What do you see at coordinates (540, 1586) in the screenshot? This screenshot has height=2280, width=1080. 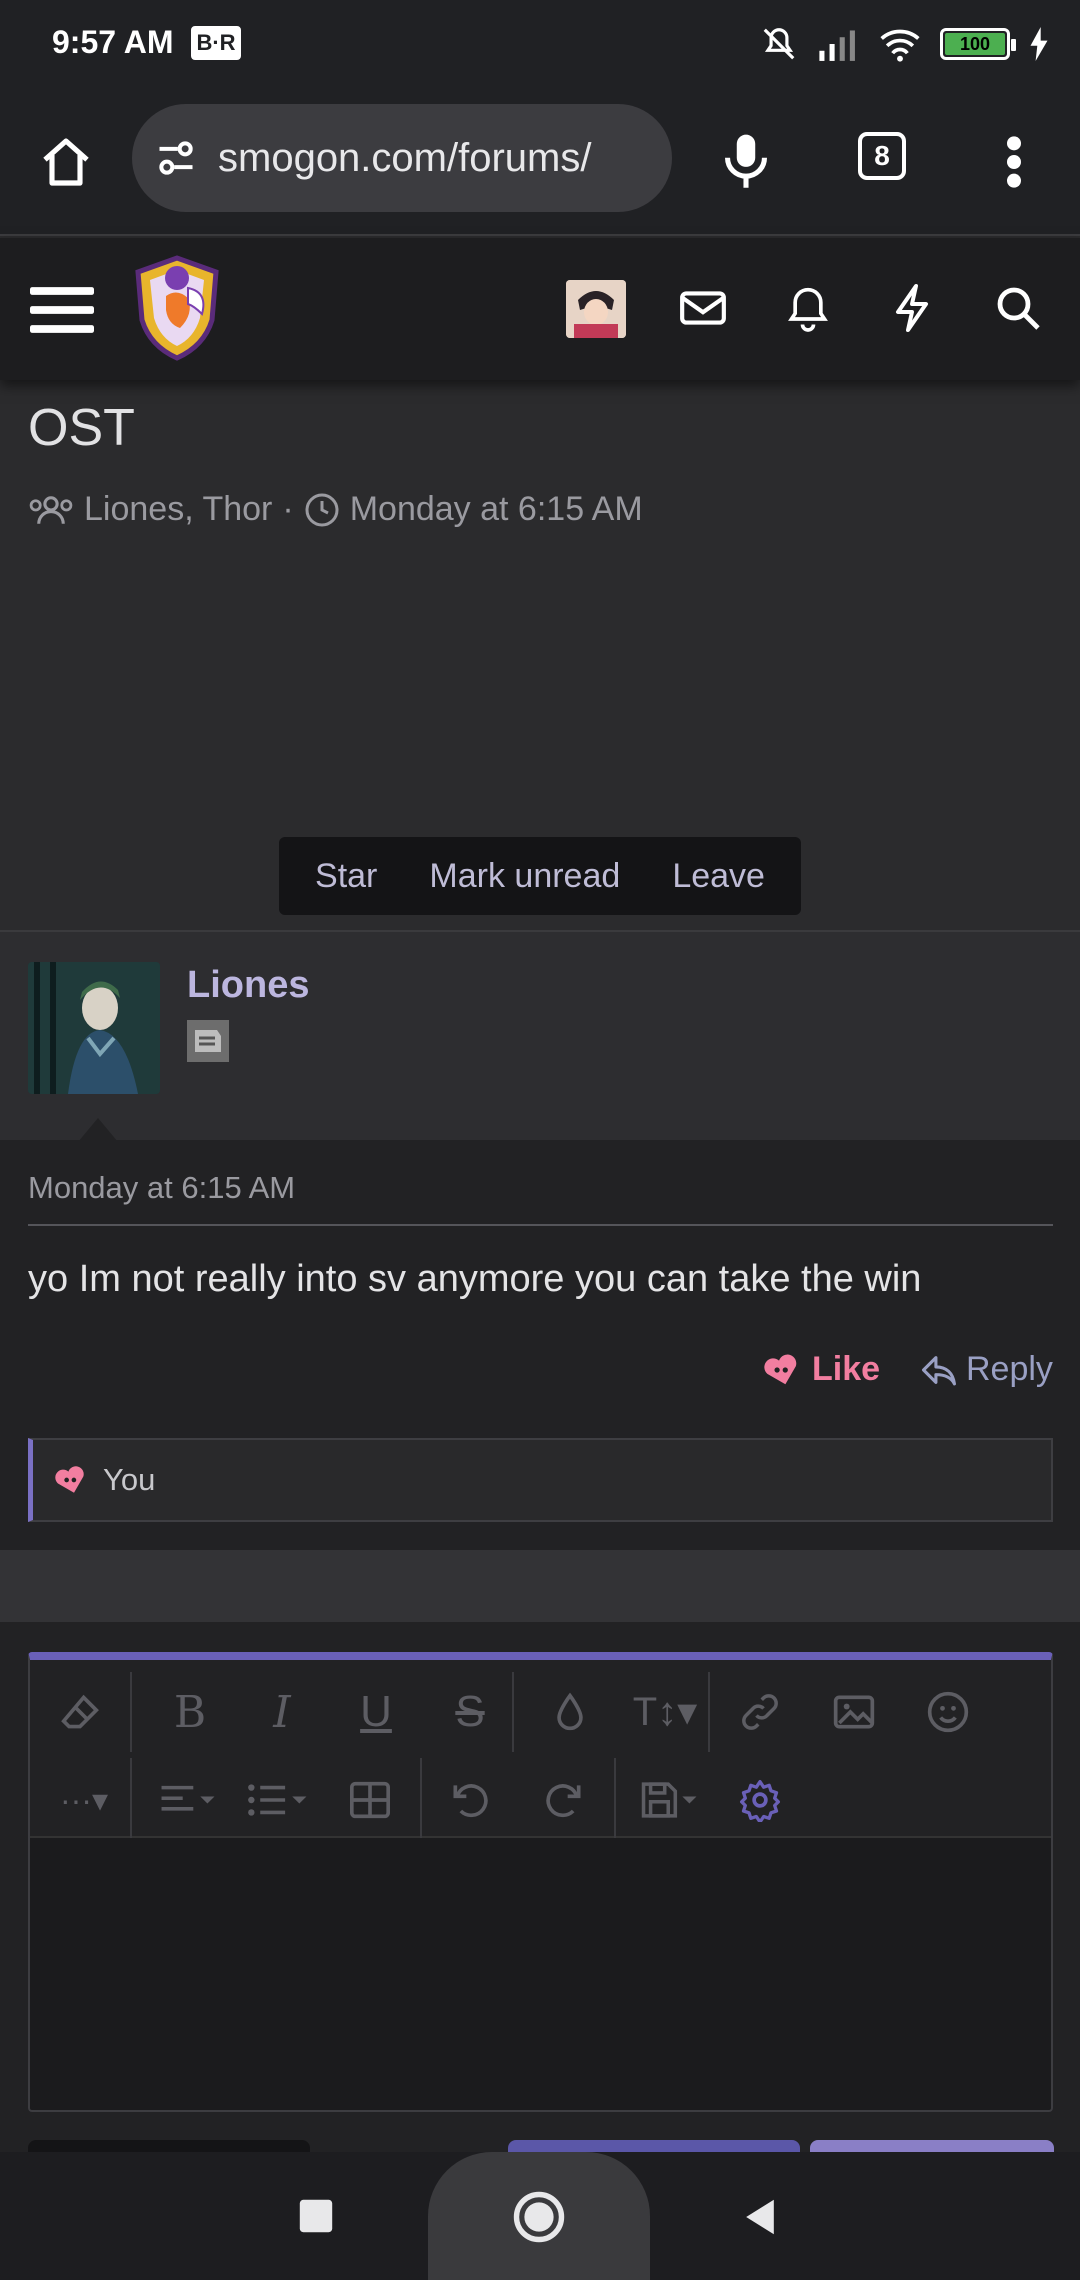 I see `section-divider` at bounding box center [540, 1586].